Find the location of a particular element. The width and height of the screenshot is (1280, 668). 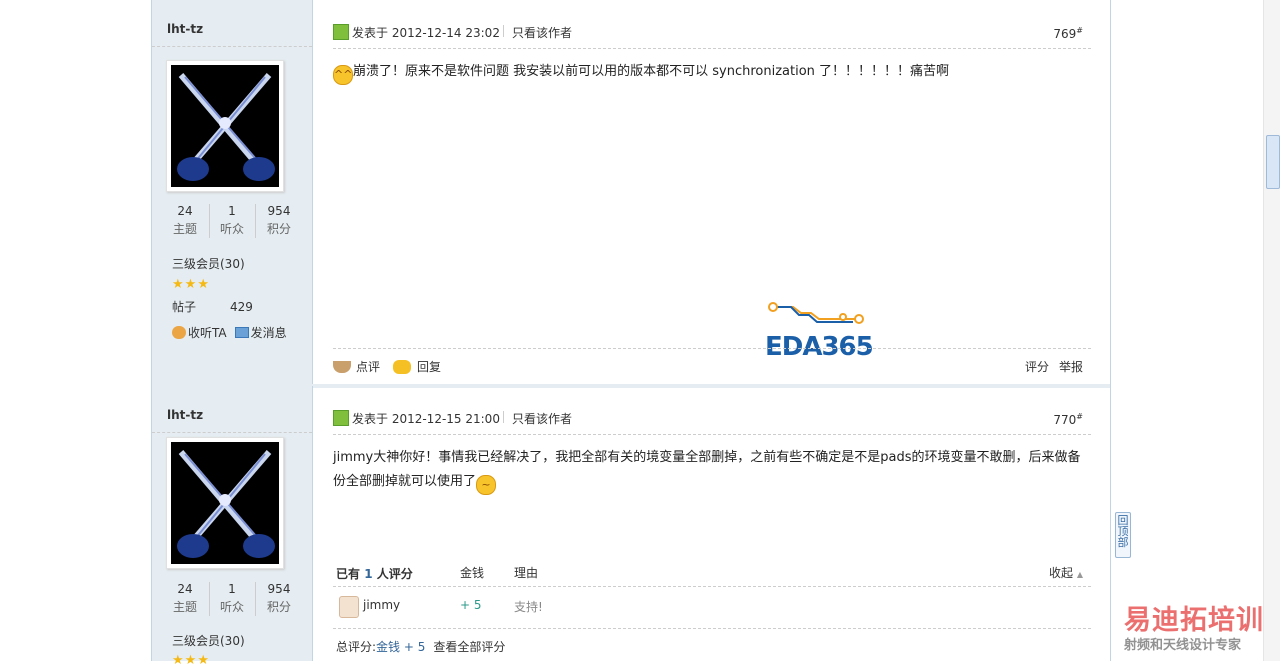

level-stars: ★★★ is located at coordinates (191, 284).